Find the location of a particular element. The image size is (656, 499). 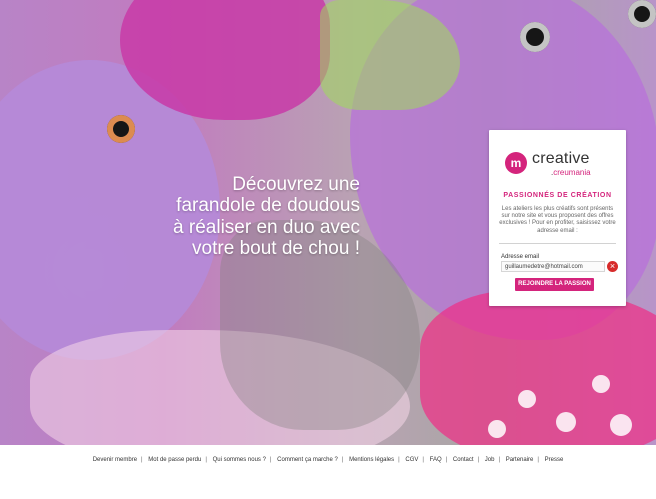

card-title: PASSIONNÉS DE CRÉATION is located at coordinates (557, 195).